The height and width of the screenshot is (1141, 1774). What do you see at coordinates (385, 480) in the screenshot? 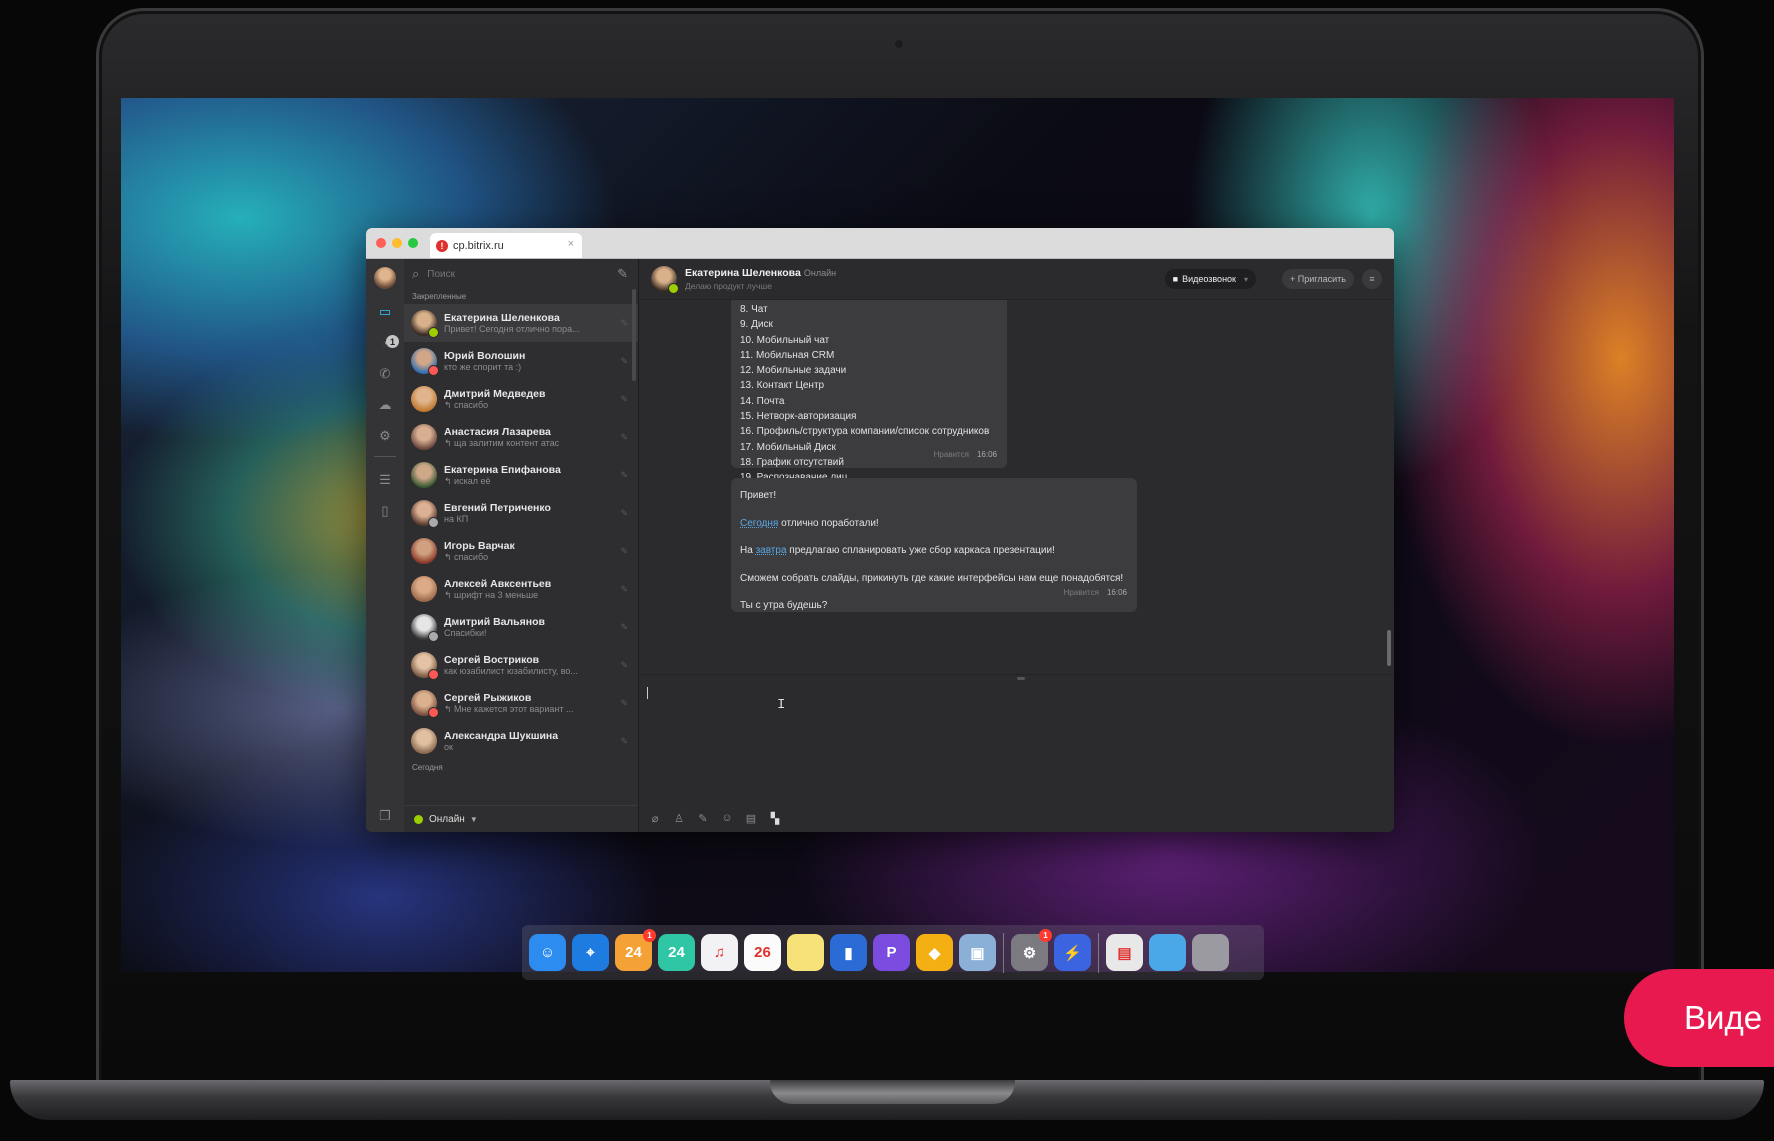
I see `tasks-icon: ☰` at bounding box center [385, 480].